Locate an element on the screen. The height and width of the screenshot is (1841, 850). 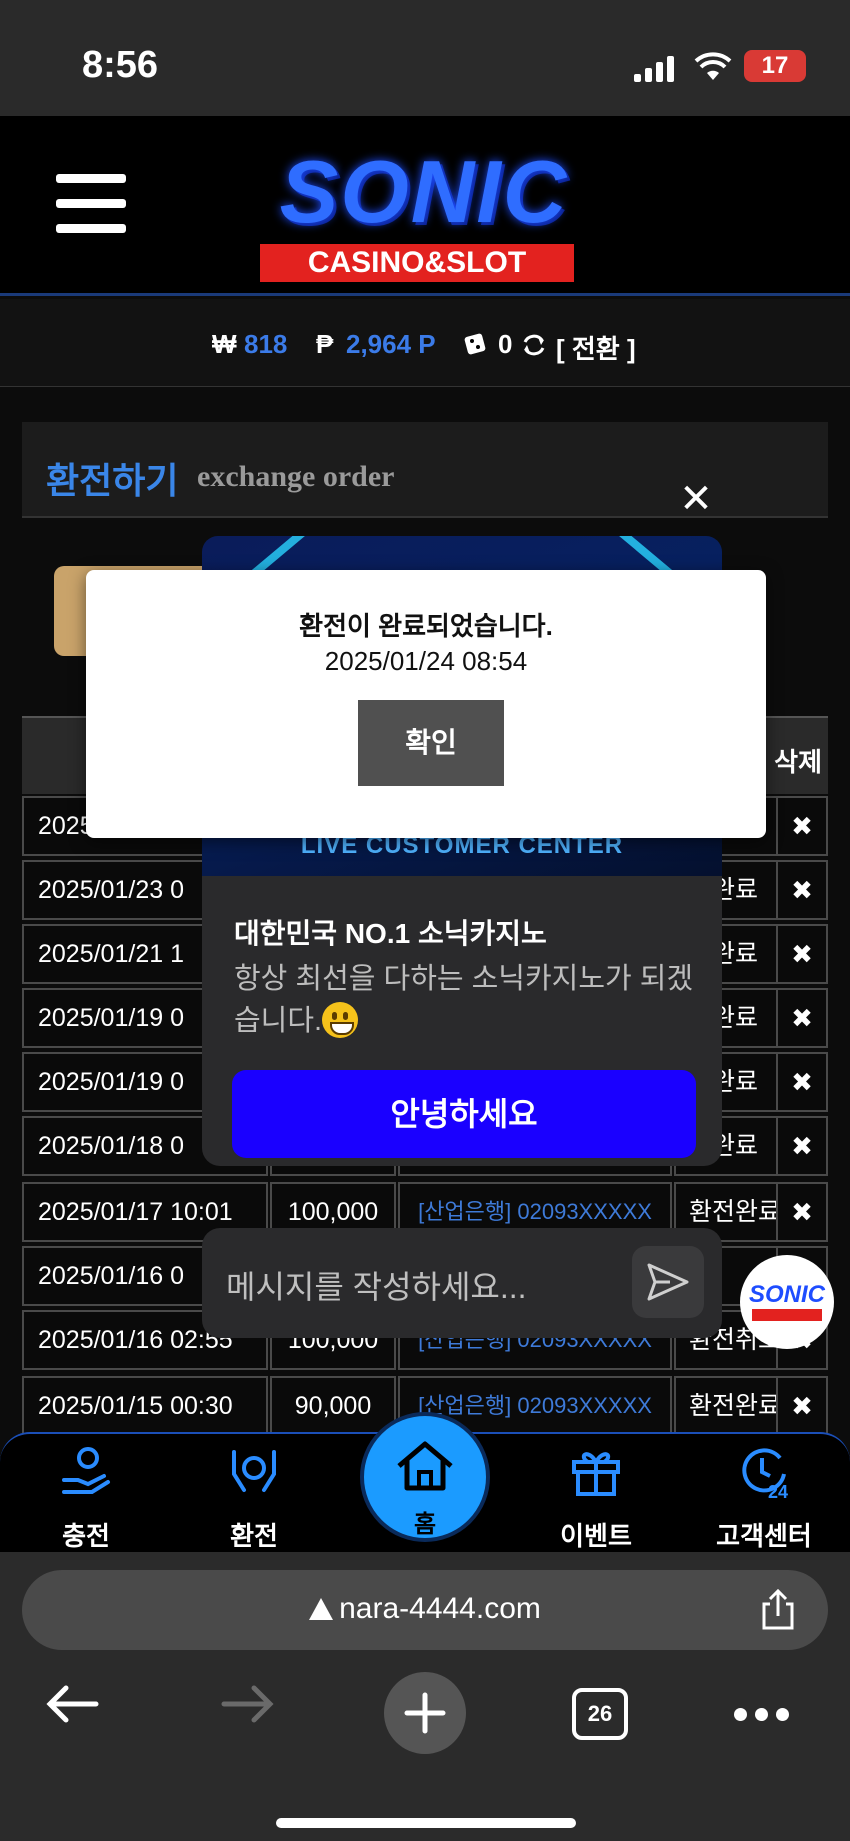
alert-datetime: 2025/01/24 08:54 is located at coordinates (426, 661).